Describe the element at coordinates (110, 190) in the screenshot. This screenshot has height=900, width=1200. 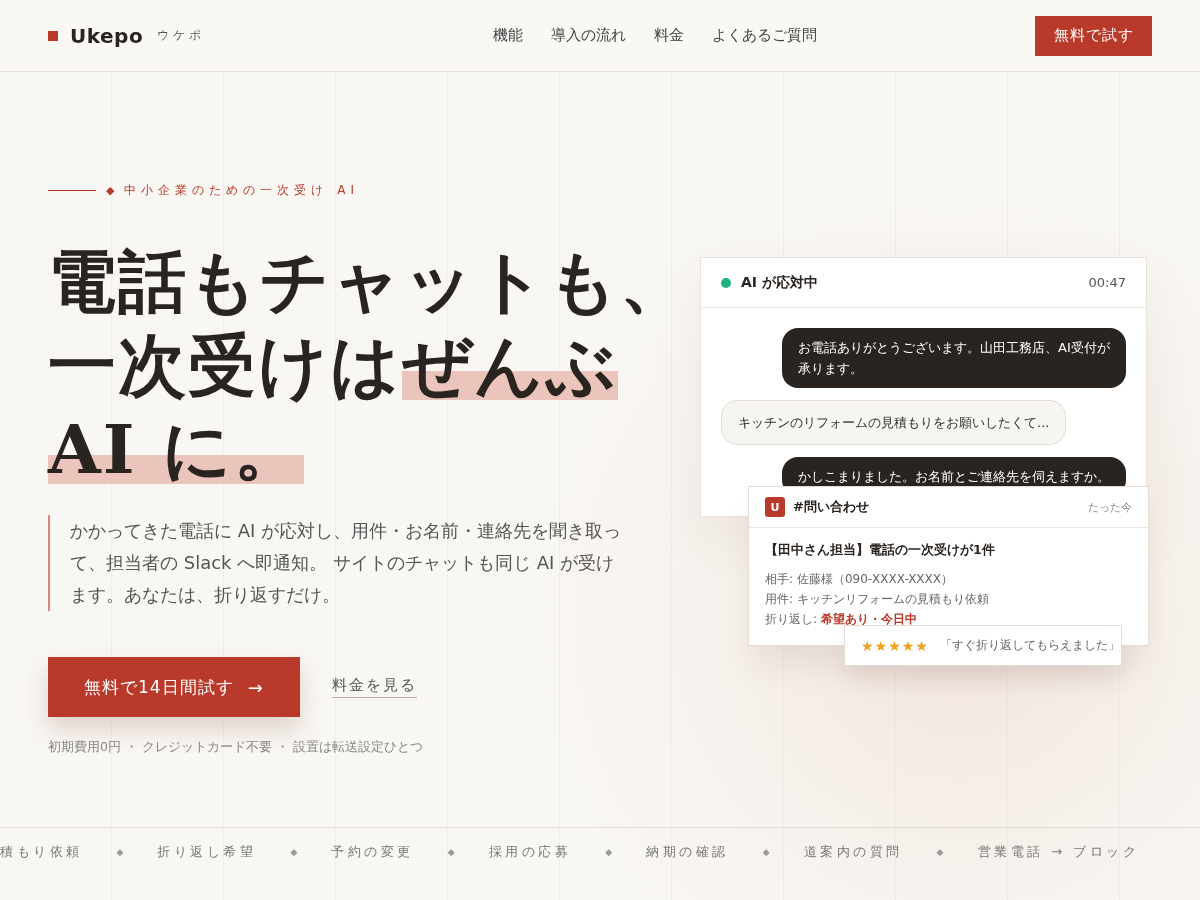
I see `diamond-icon: ◆` at that location.